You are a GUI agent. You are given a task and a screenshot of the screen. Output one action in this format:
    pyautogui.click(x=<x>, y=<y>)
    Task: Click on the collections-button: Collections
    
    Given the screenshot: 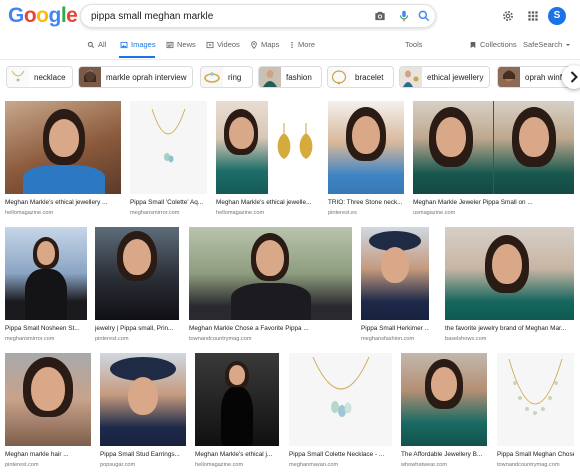 What is the action you would take?
    pyautogui.click(x=493, y=44)
    